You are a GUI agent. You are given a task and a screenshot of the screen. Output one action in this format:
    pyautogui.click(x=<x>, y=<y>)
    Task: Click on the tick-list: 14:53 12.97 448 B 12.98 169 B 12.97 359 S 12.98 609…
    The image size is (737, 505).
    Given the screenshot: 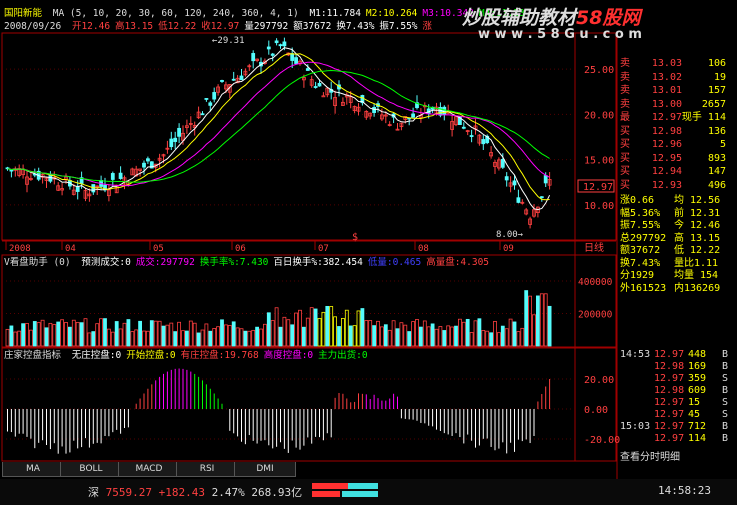 What is the action you would take?
    pyautogui.click(x=677, y=406)
    